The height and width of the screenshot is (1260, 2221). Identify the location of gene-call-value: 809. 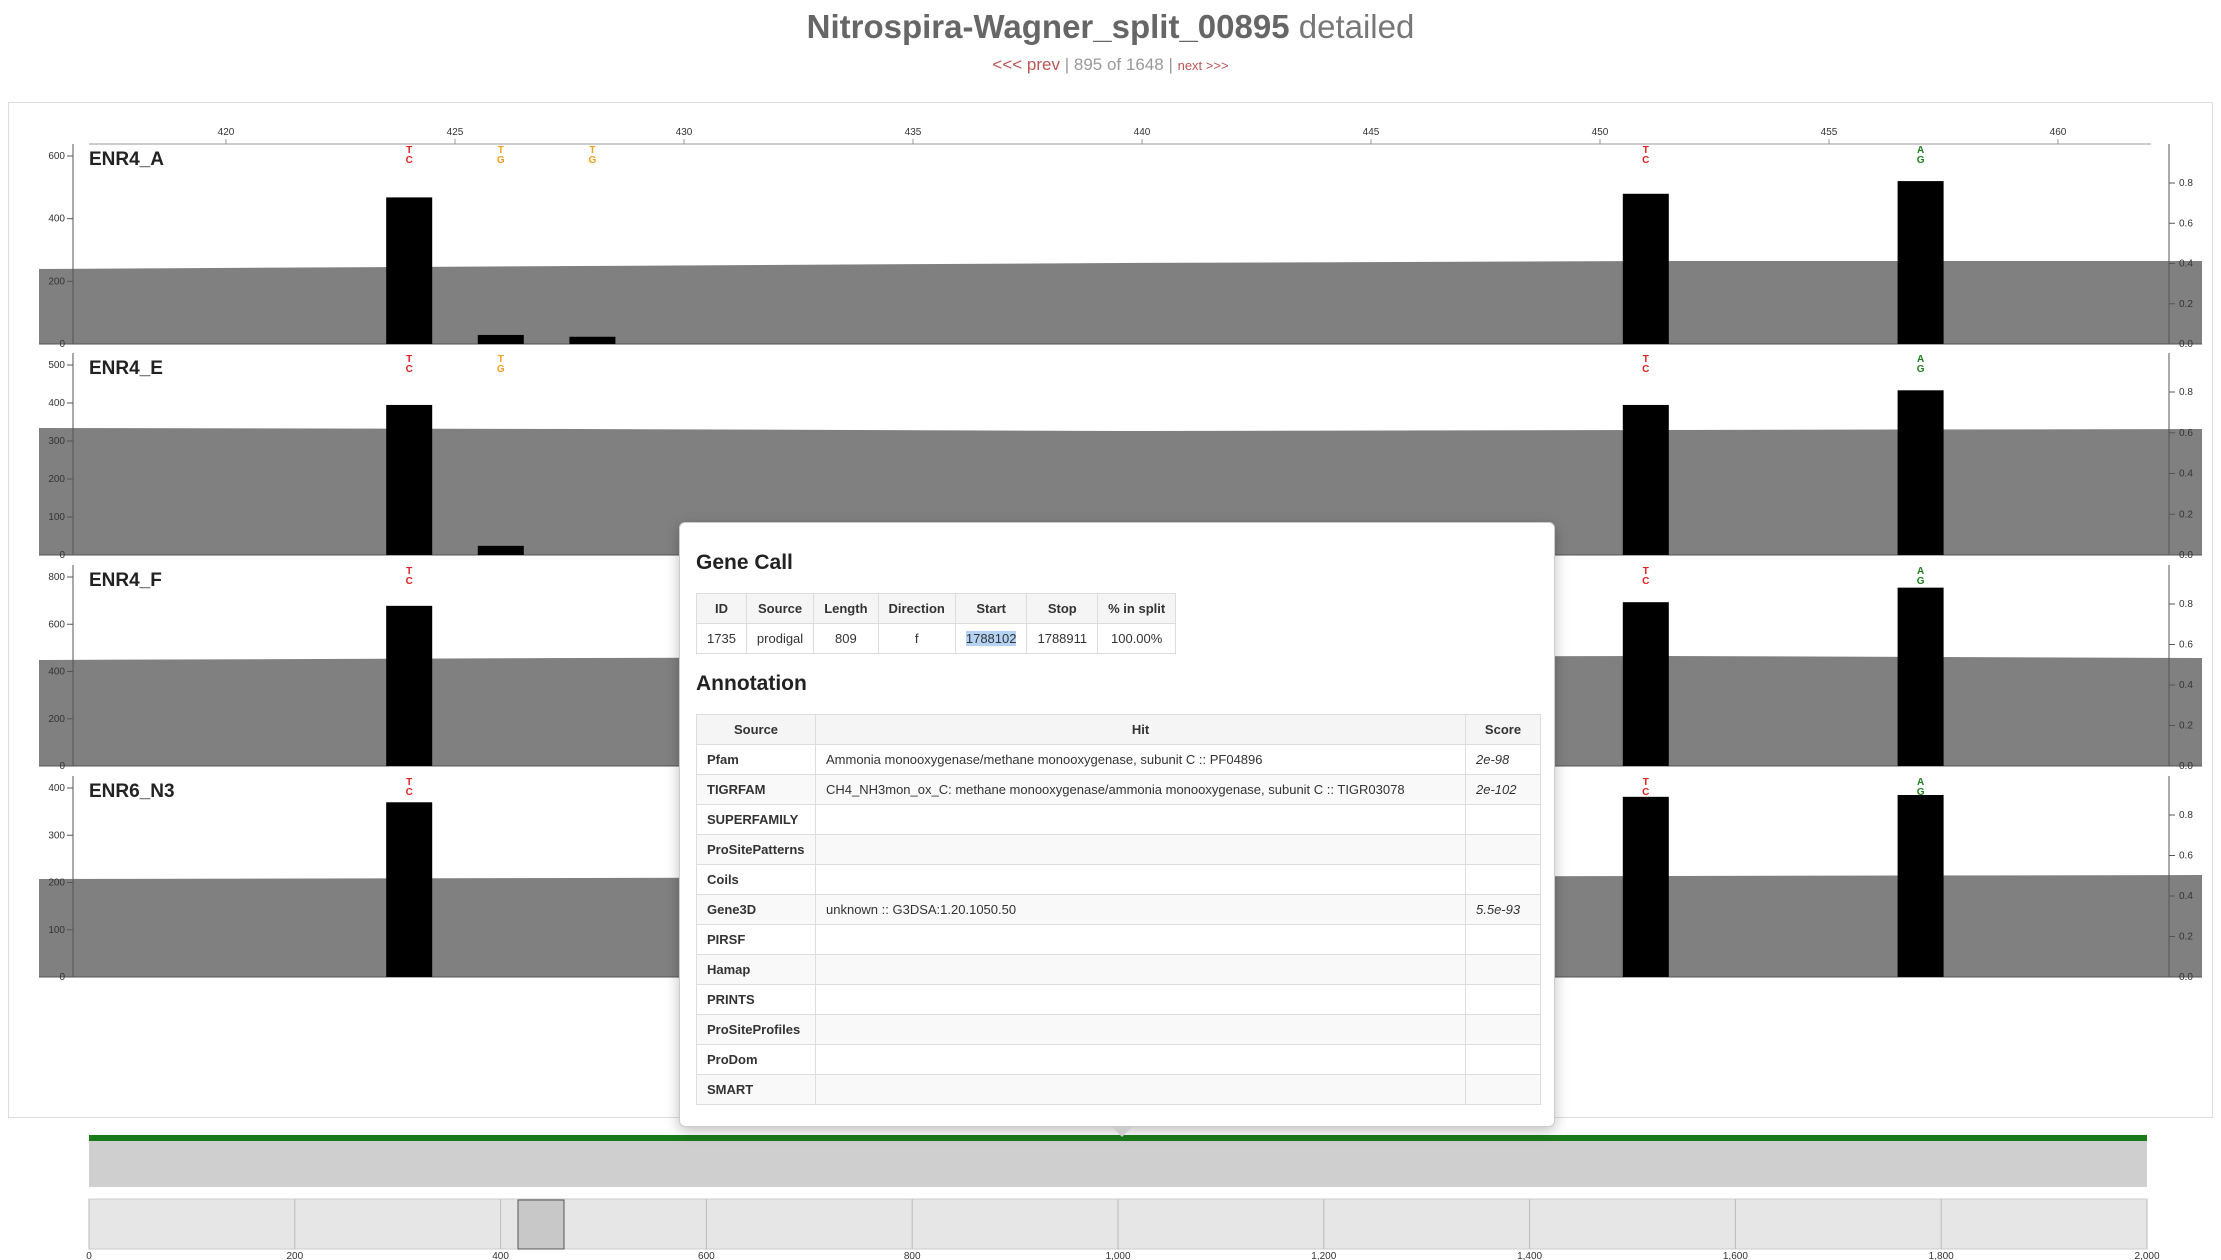
(846, 638).